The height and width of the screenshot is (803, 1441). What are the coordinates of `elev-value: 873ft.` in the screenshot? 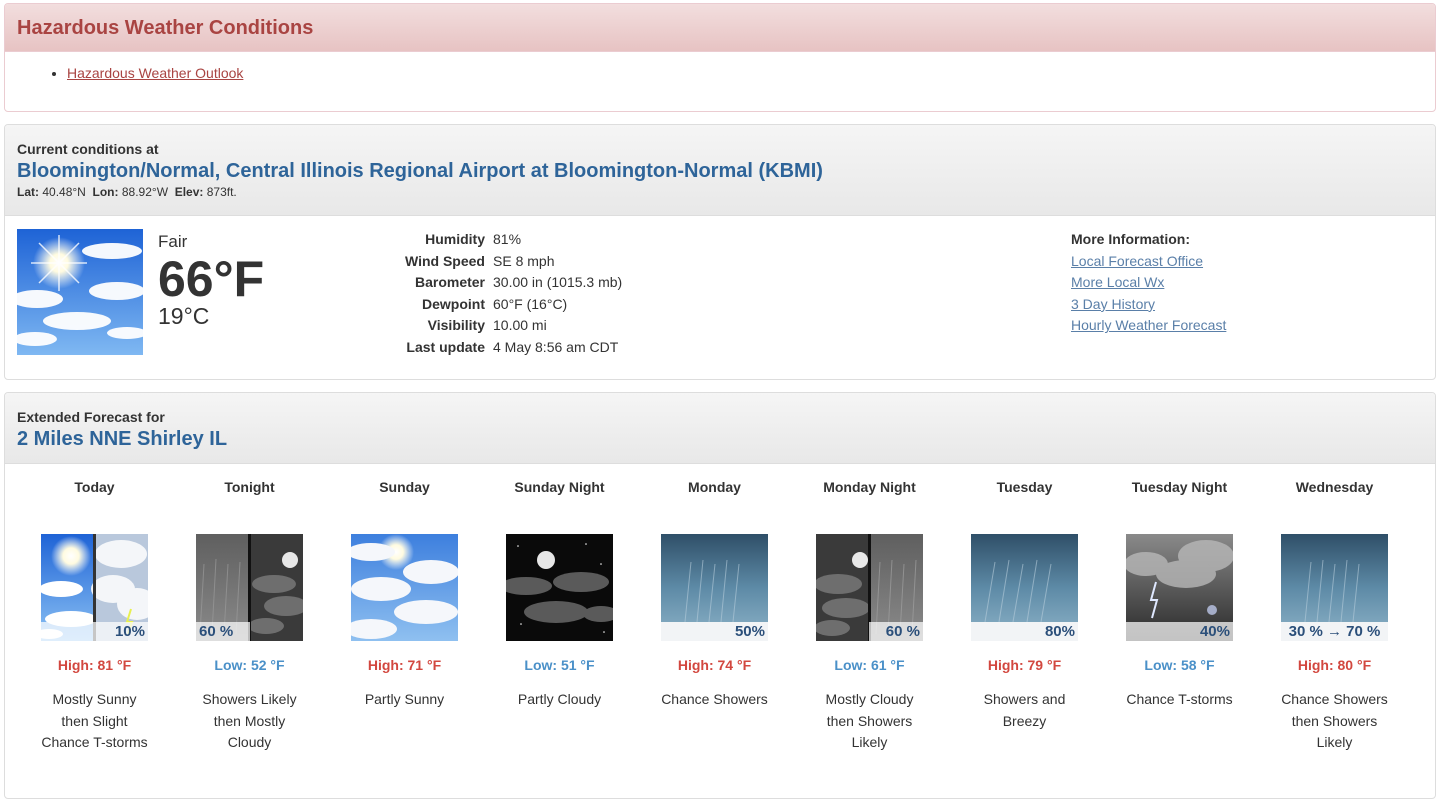 It's located at (221, 192).